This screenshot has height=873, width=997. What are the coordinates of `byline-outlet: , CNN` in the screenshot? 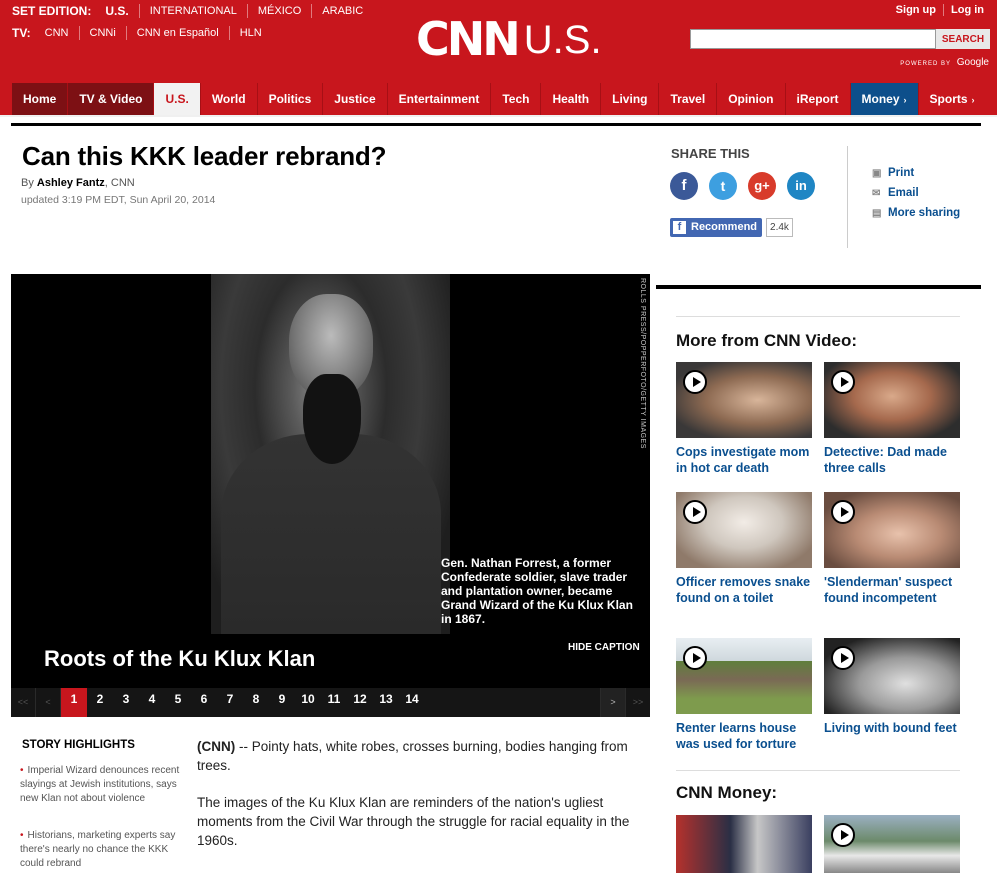 It's located at (119, 183).